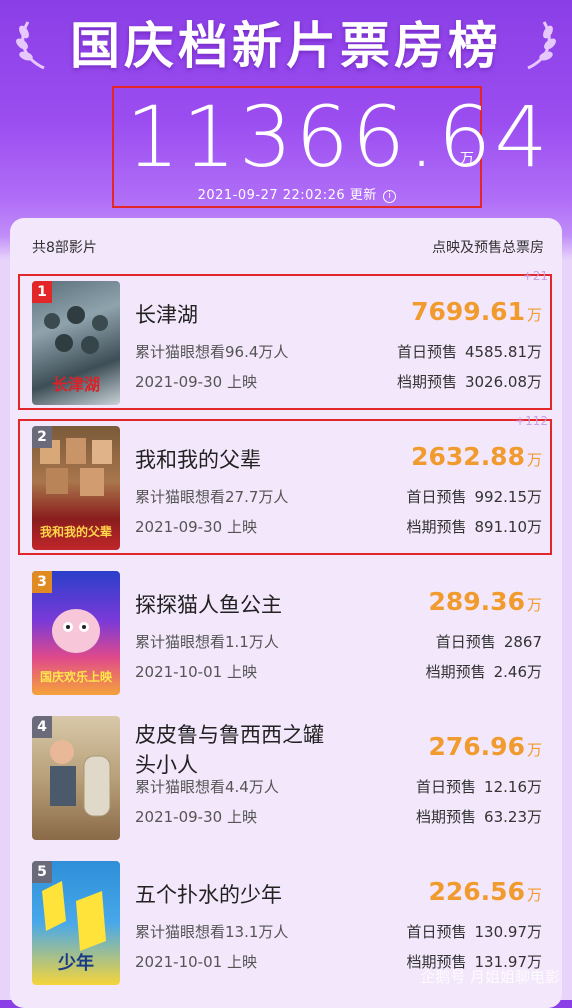 The width and height of the screenshot is (572, 1008). Describe the element at coordinates (531, 421) in the screenshot. I see `delta-badge: +112` at that location.